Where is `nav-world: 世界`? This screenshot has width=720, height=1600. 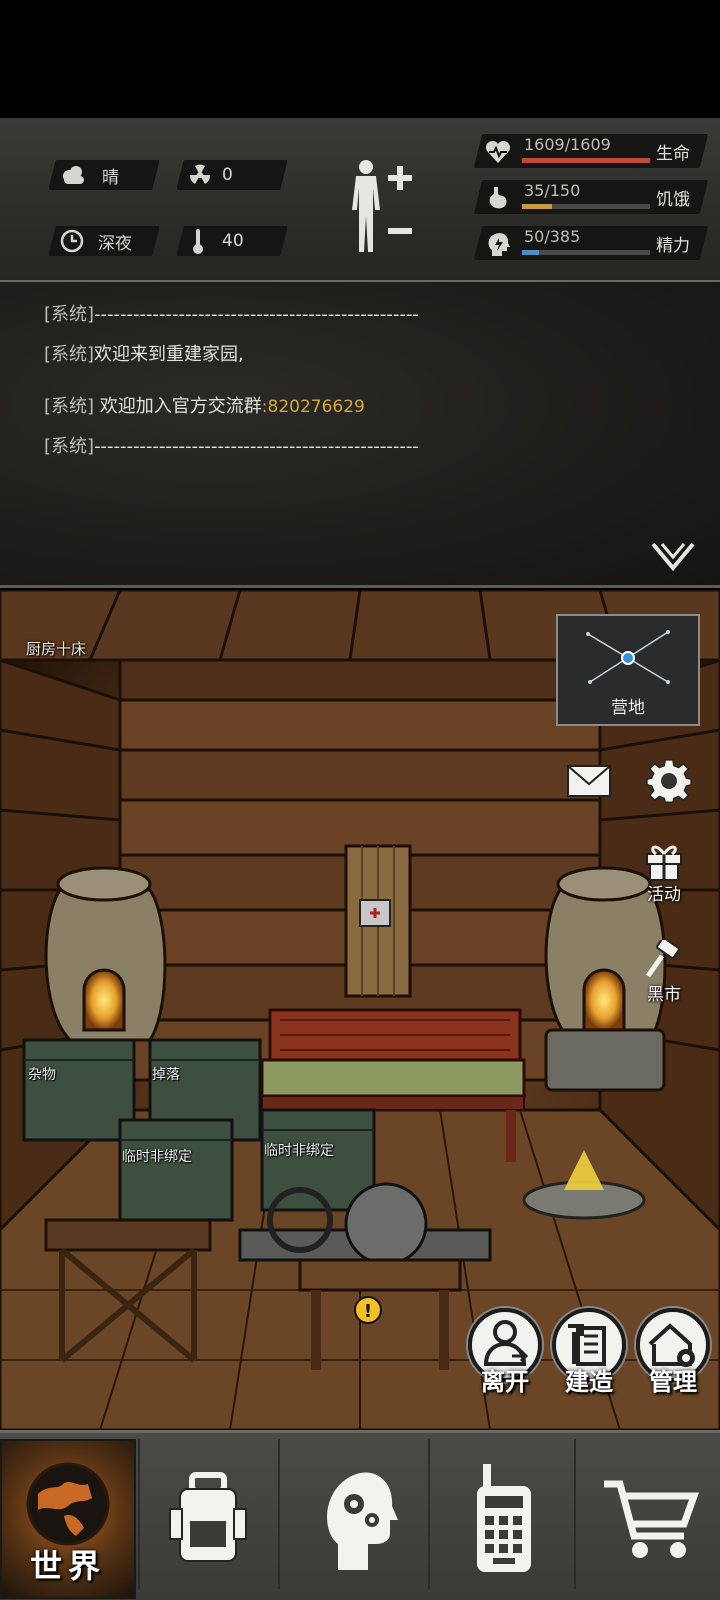
nav-world: 世界 is located at coordinates (68, 1519).